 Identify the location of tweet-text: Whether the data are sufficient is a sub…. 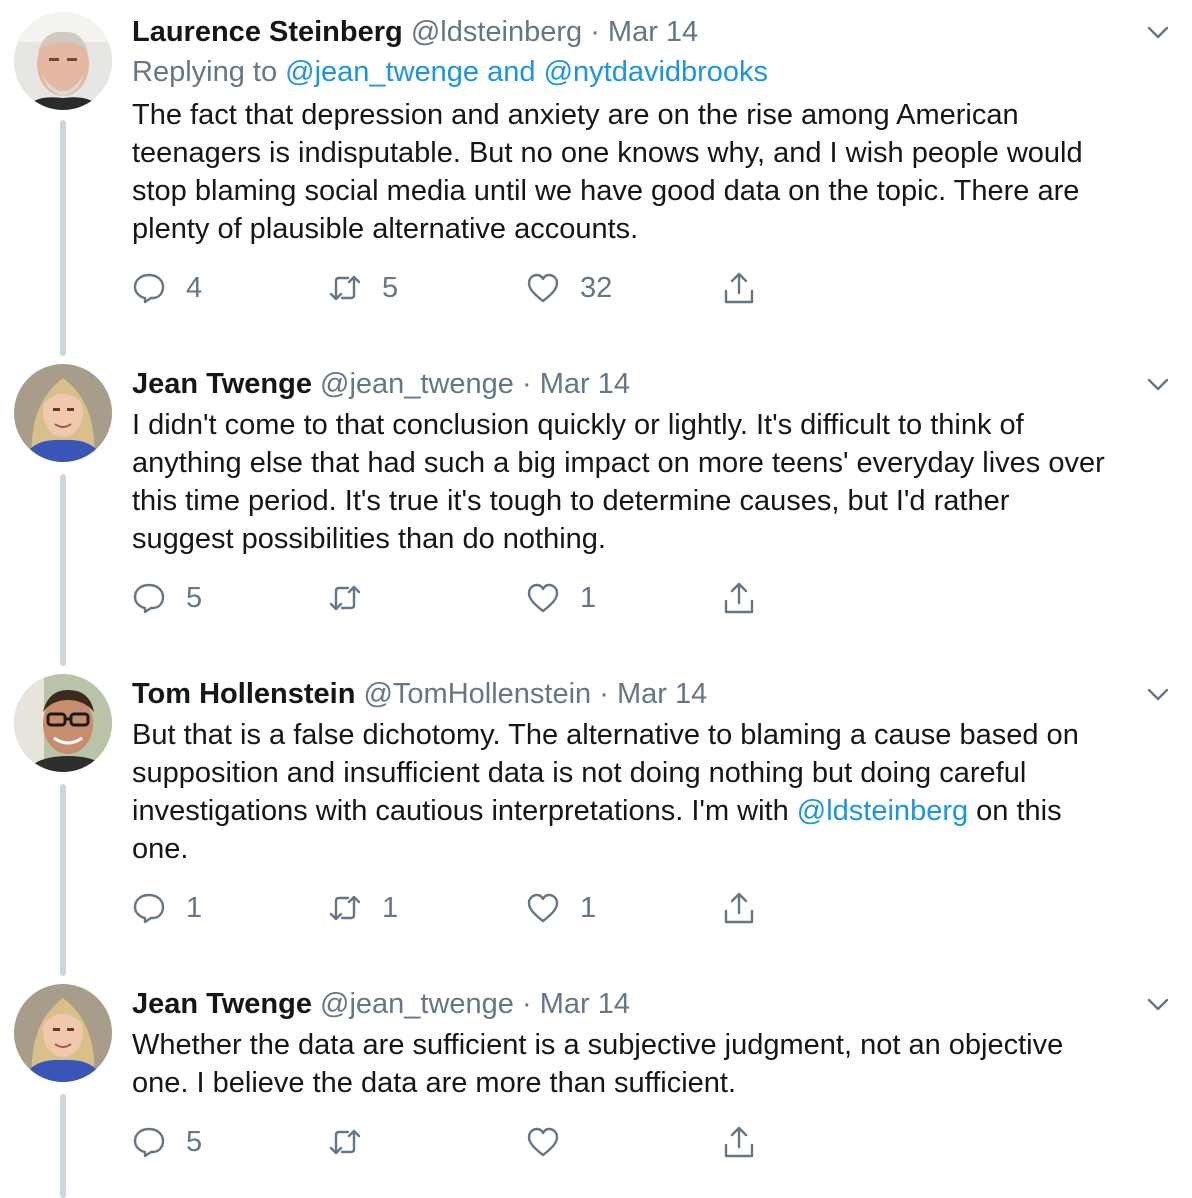
(650, 1064).